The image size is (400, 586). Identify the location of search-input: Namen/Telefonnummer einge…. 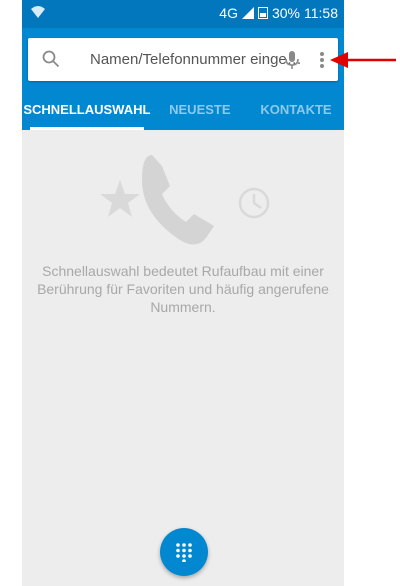
(196, 59).